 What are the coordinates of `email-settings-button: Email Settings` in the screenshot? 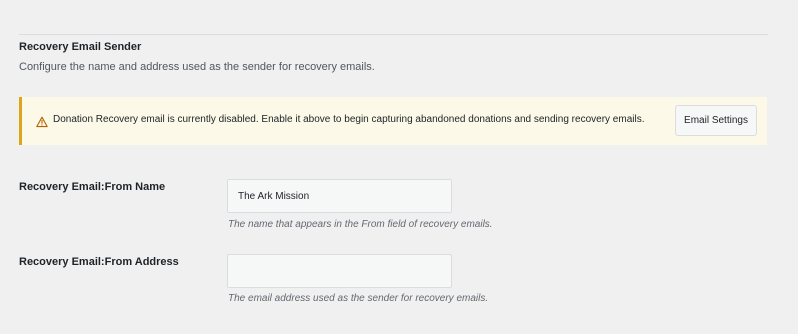 It's located at (716, 120).